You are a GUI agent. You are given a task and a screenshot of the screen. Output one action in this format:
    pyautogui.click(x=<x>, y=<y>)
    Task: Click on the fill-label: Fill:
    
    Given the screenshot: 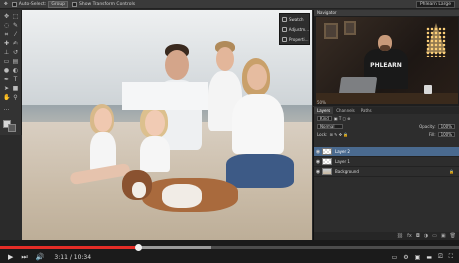 What is the action you would take?
    pyautogui.click(x=432, y=134)
    